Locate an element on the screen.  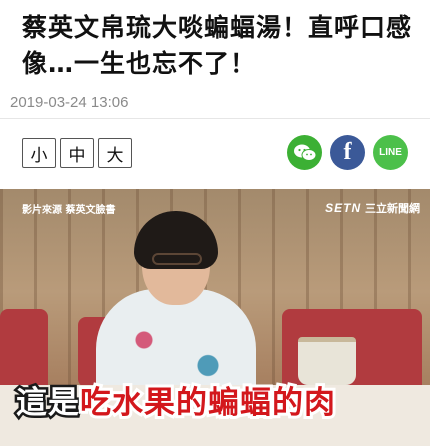
setn-logo: SETN 三立新聞網 is located at coordinates (372, 208).